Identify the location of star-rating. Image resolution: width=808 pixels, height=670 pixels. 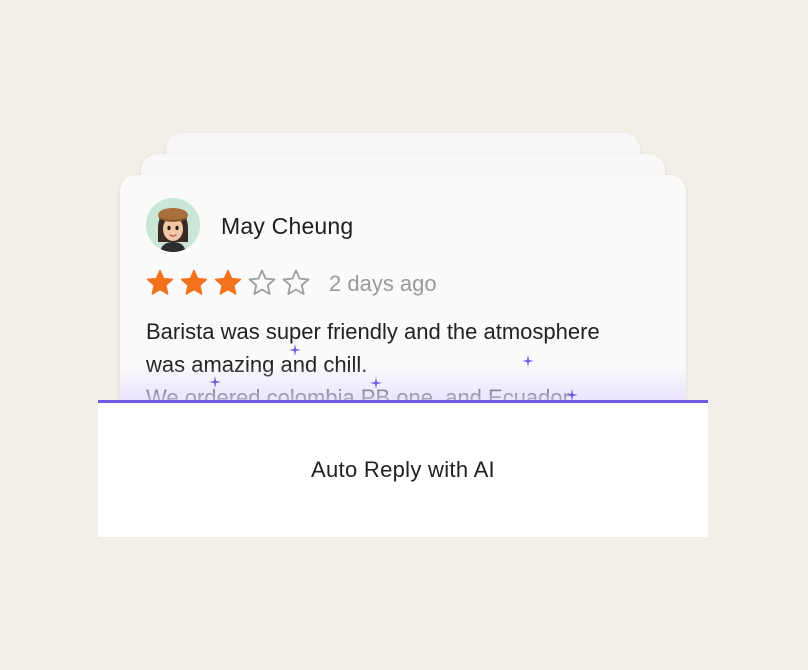
(228, 283).